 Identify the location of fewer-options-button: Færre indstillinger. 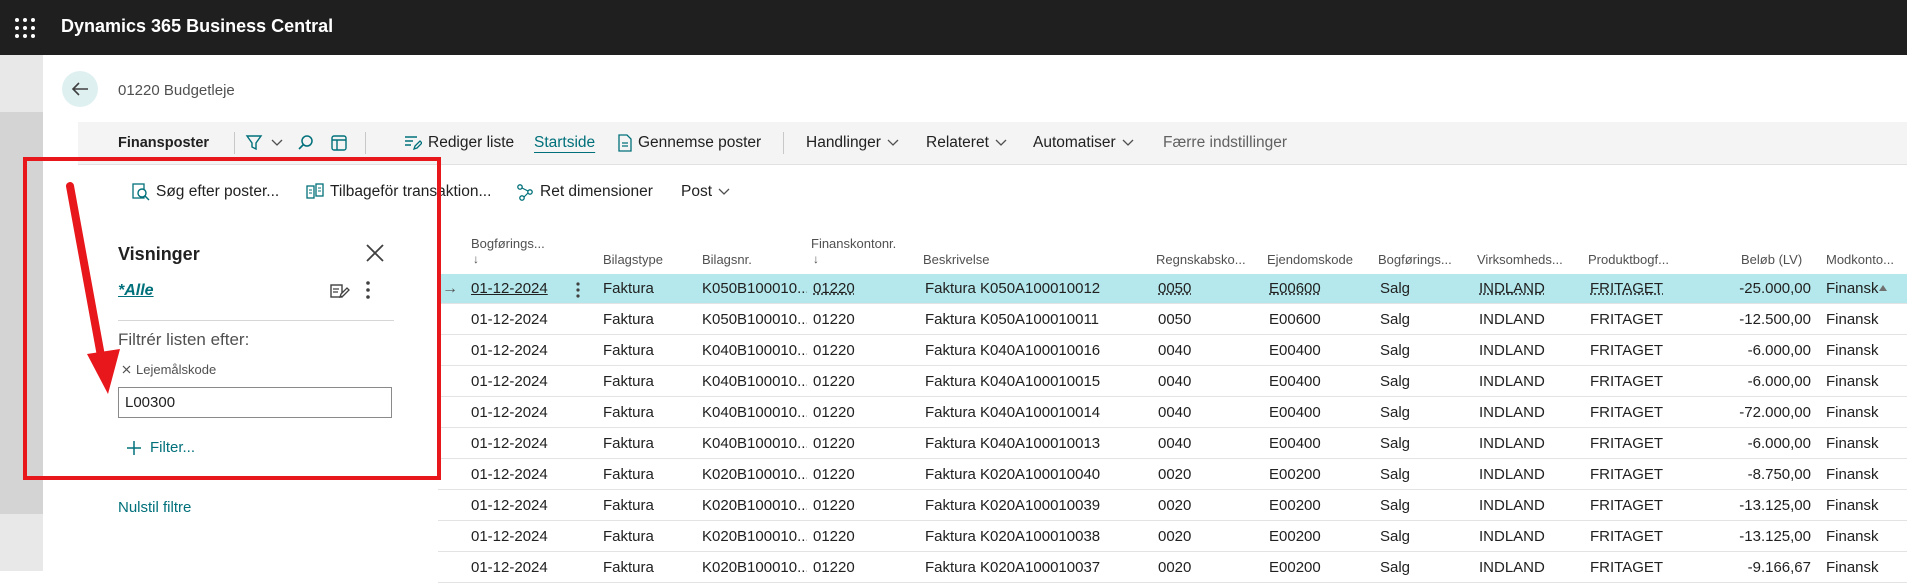
(1225, 143).